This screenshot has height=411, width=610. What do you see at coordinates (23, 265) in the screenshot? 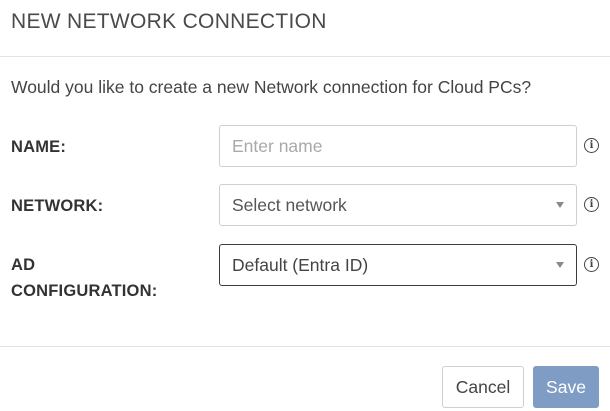
I see `ad-configuration-label-line1: AD` at bounding box center [23, 265].